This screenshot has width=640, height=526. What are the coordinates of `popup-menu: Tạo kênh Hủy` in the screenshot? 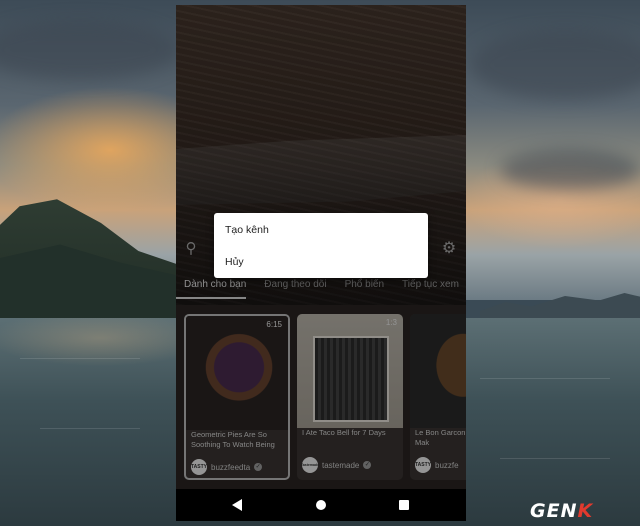 It's located at (321, 245).